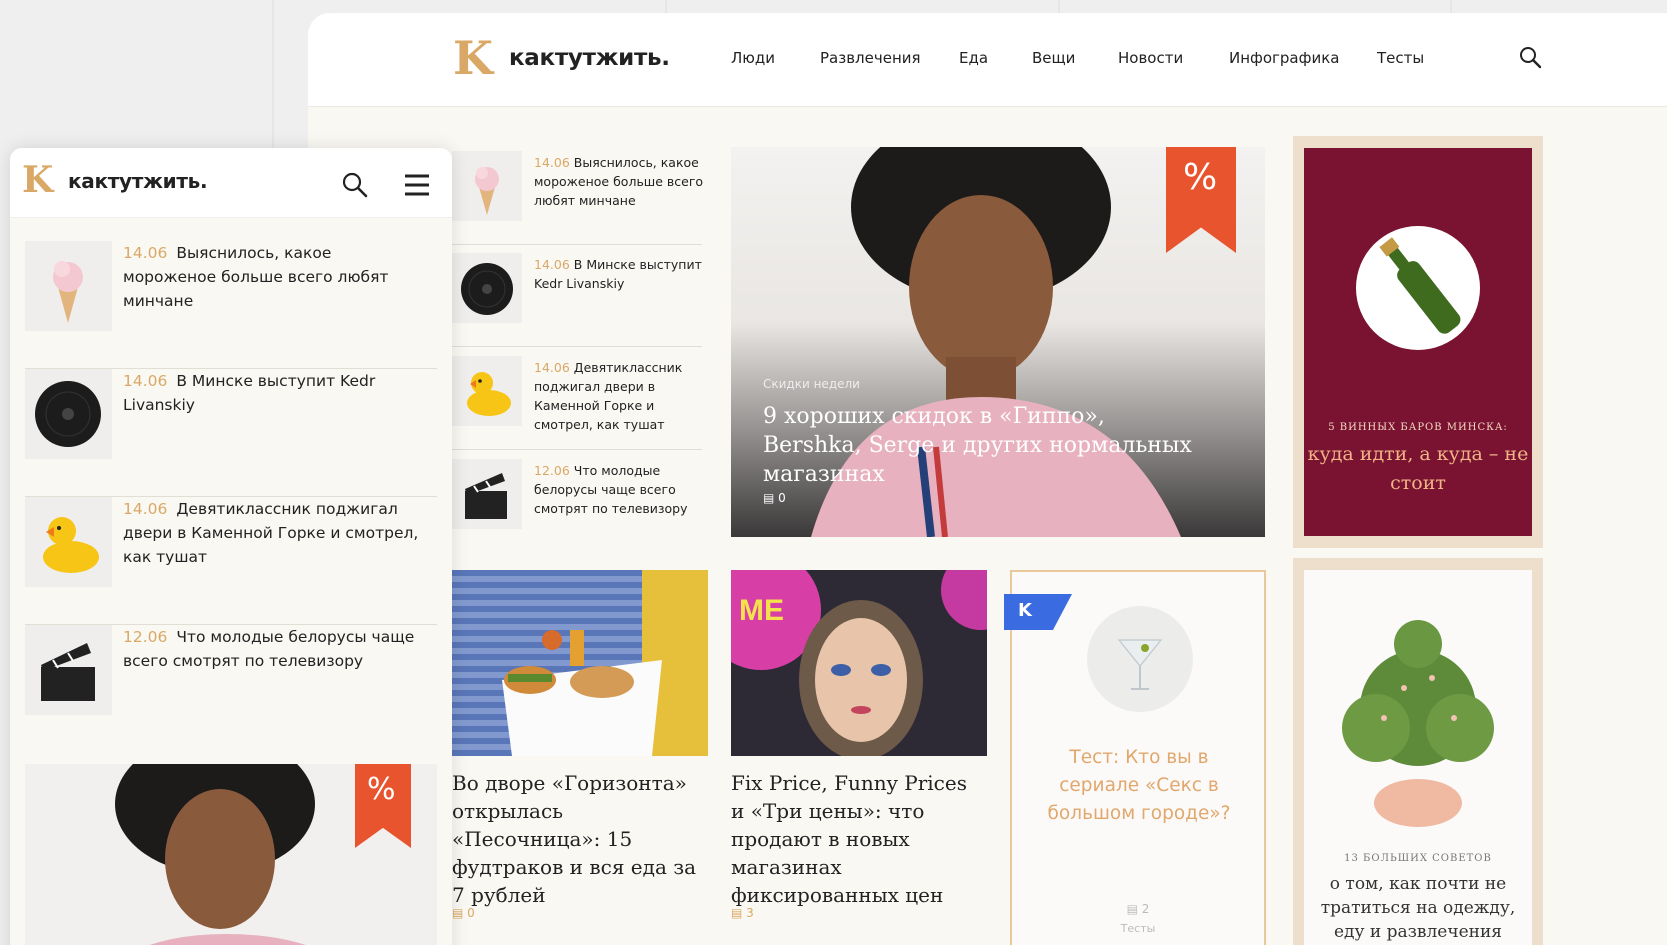 This screenshot has height=945, width=1667. Describe the element at coordinates (753, 58) in the screenshot. I see `nav-item-people: Люди` at that location.